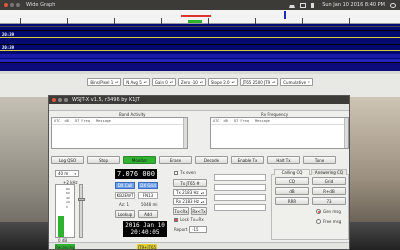  What do you see at coordinates (211, 160) in the screenshot?
I see `decode-button: Decode` at bounding box center [211, 160].